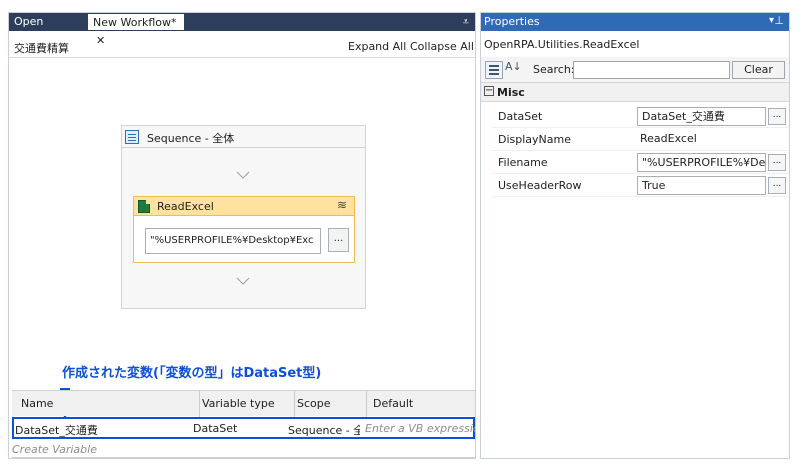 This screenshot has width=803, height=468. I want to click on collapse-icon: ≋, so click(342, 205).